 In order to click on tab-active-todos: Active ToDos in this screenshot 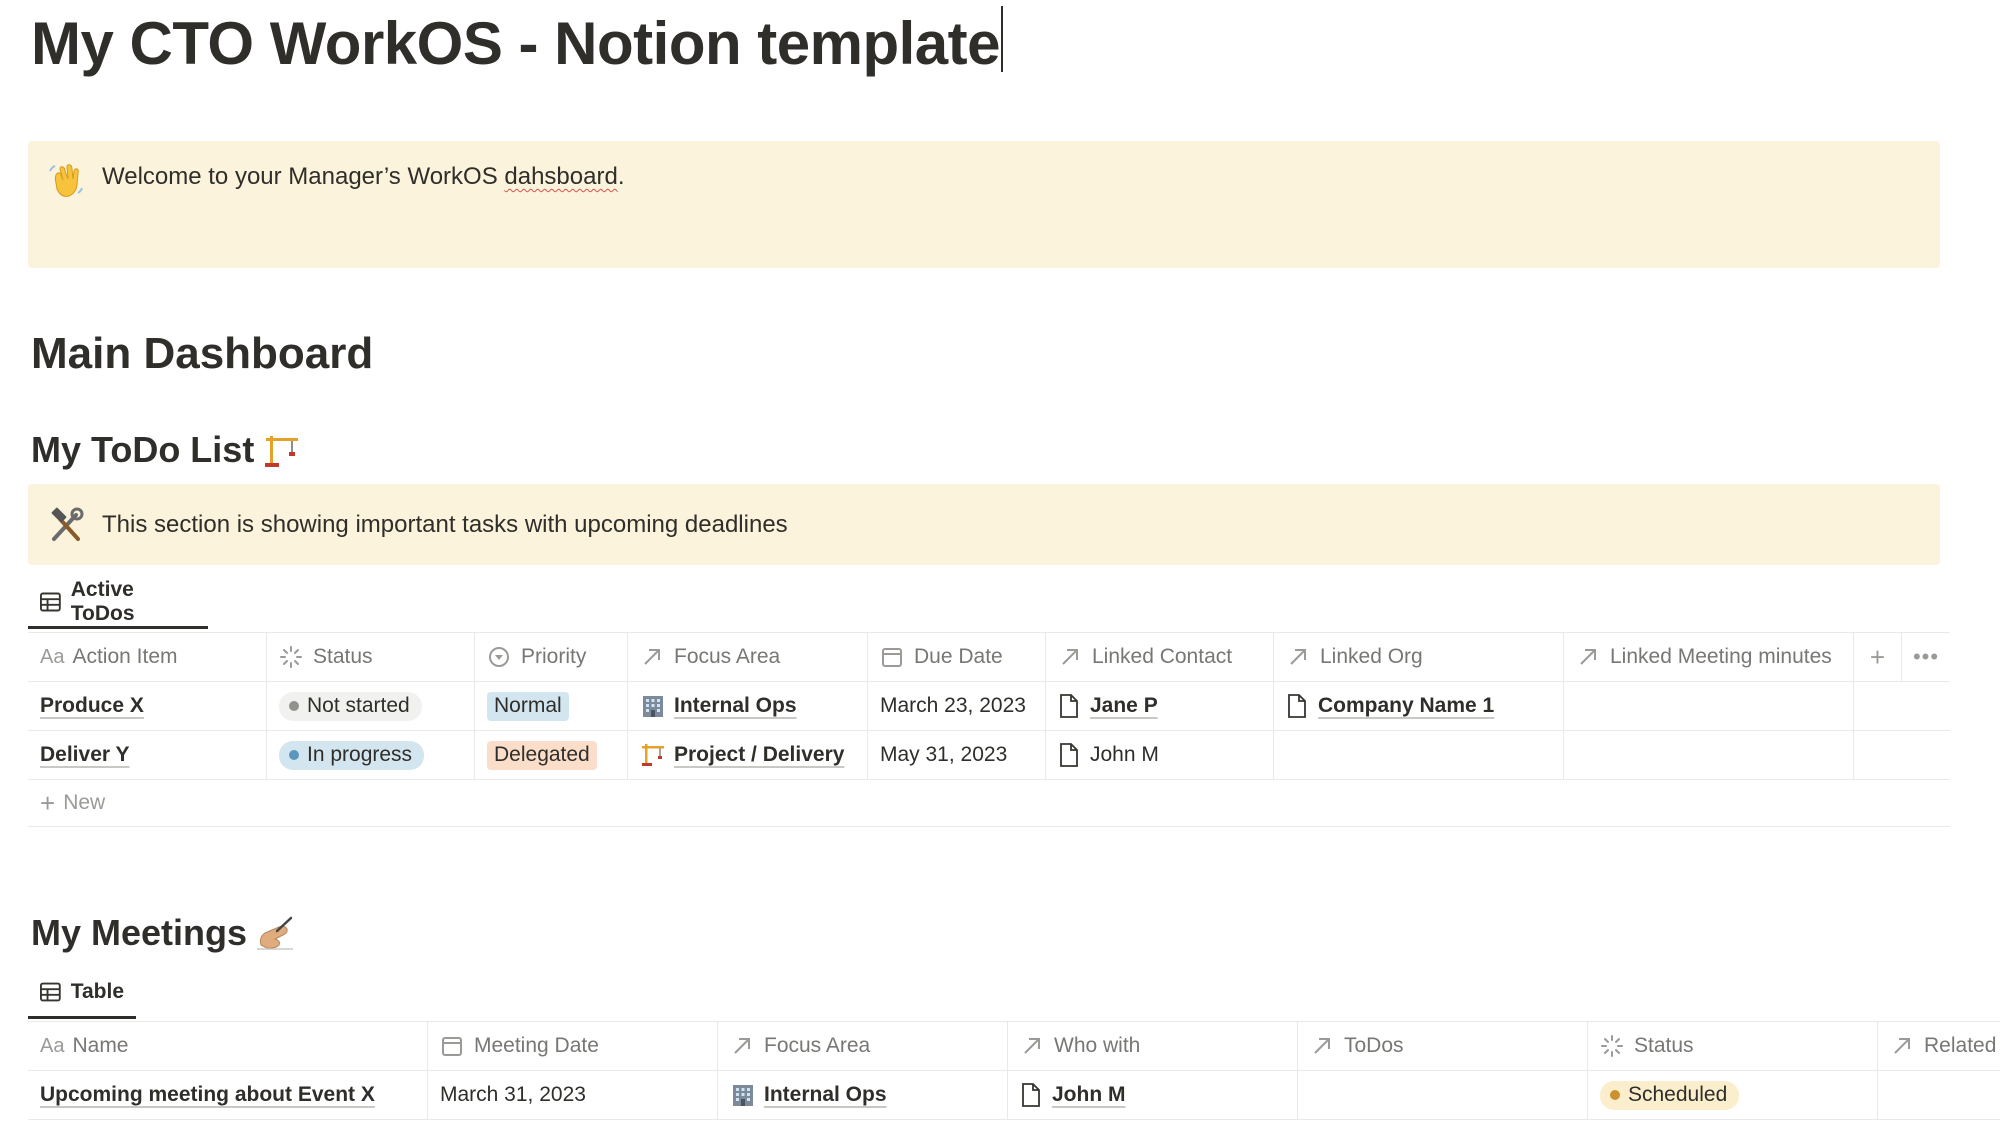, I will do `click(118, 603)`.